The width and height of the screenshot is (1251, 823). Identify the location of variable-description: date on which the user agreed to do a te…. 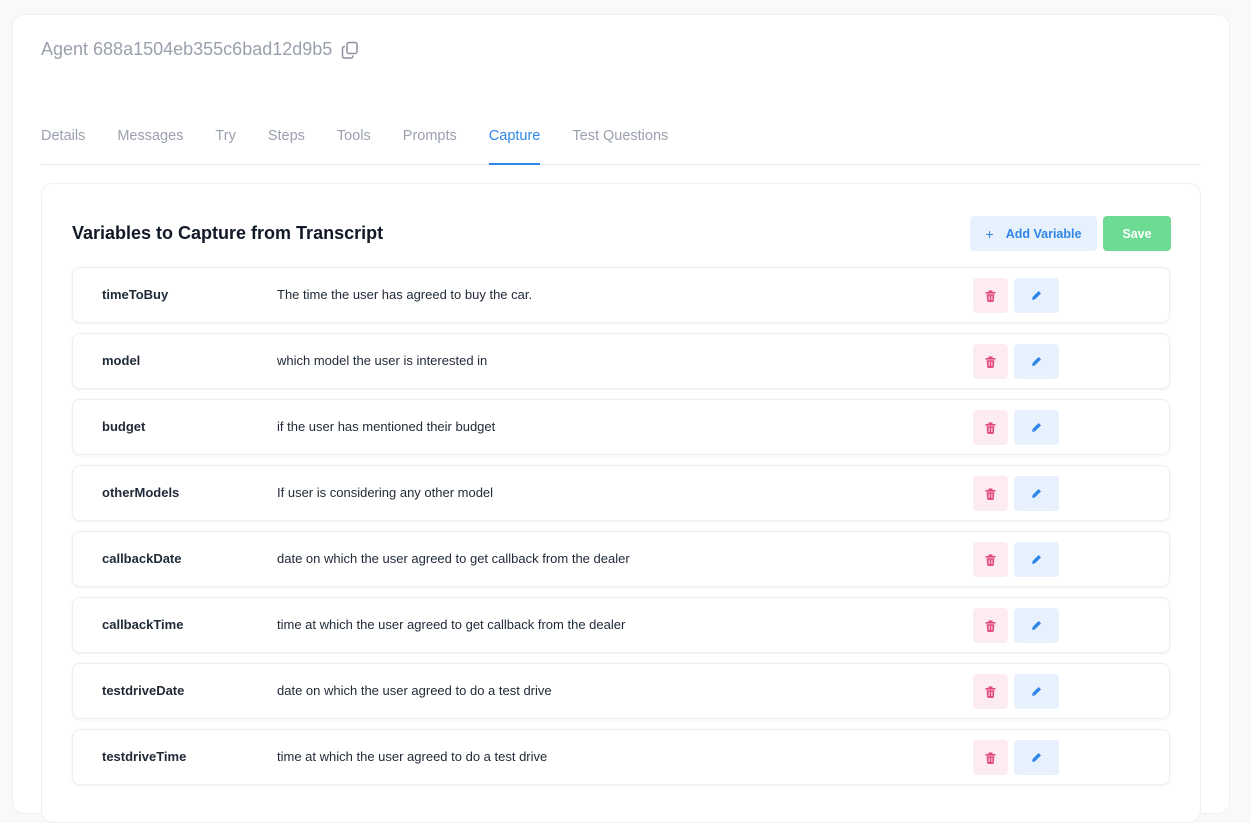
(414, 690).